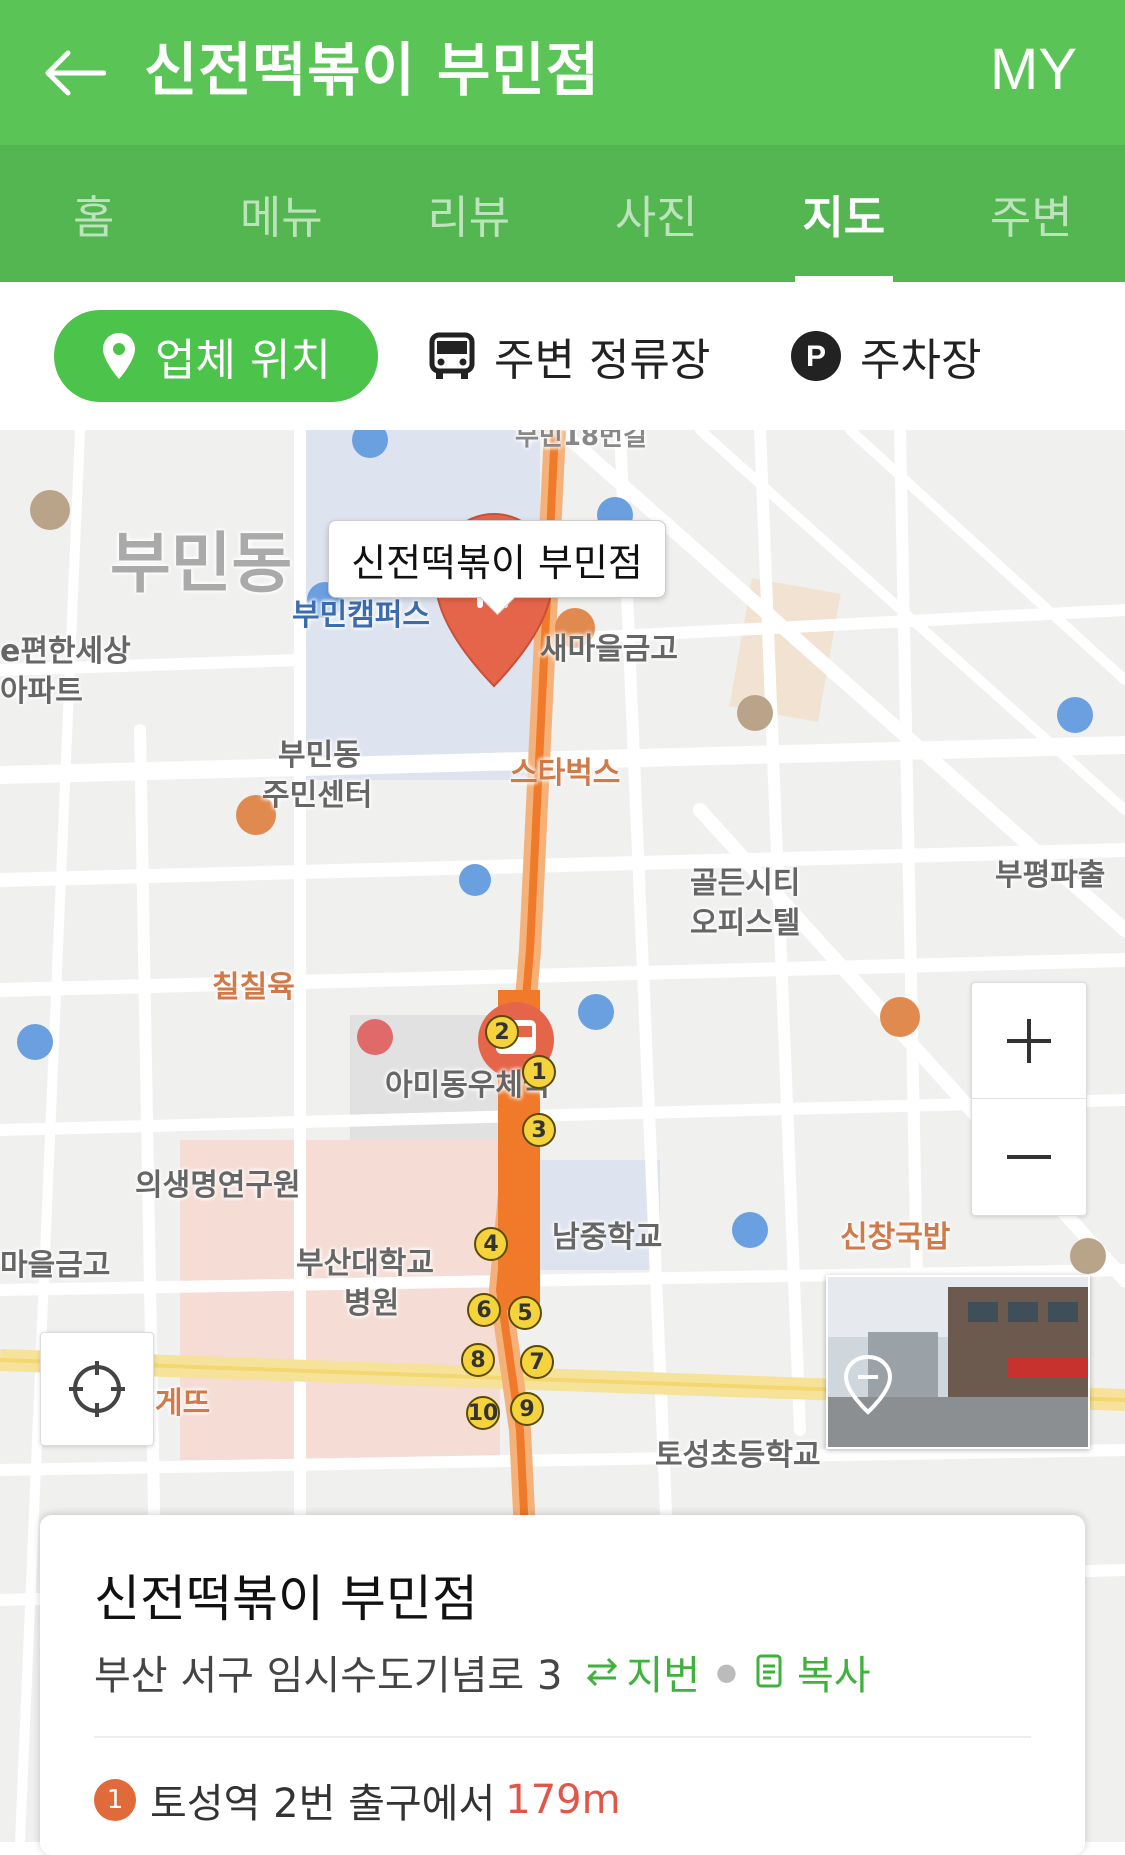 The image size is (1125, 1855). Describe the element at coordinates (41, 688) in the screenshot. I see `map-label-apt2: 아파트` at that location.